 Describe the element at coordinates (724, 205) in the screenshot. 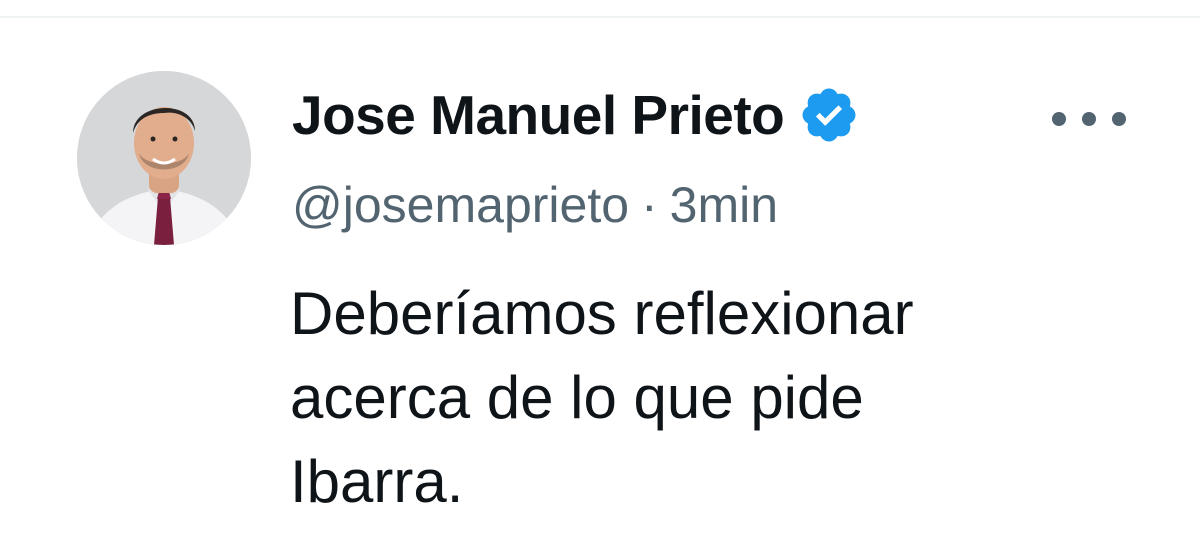

I see `tweet-timestamp: 3min` at that location.